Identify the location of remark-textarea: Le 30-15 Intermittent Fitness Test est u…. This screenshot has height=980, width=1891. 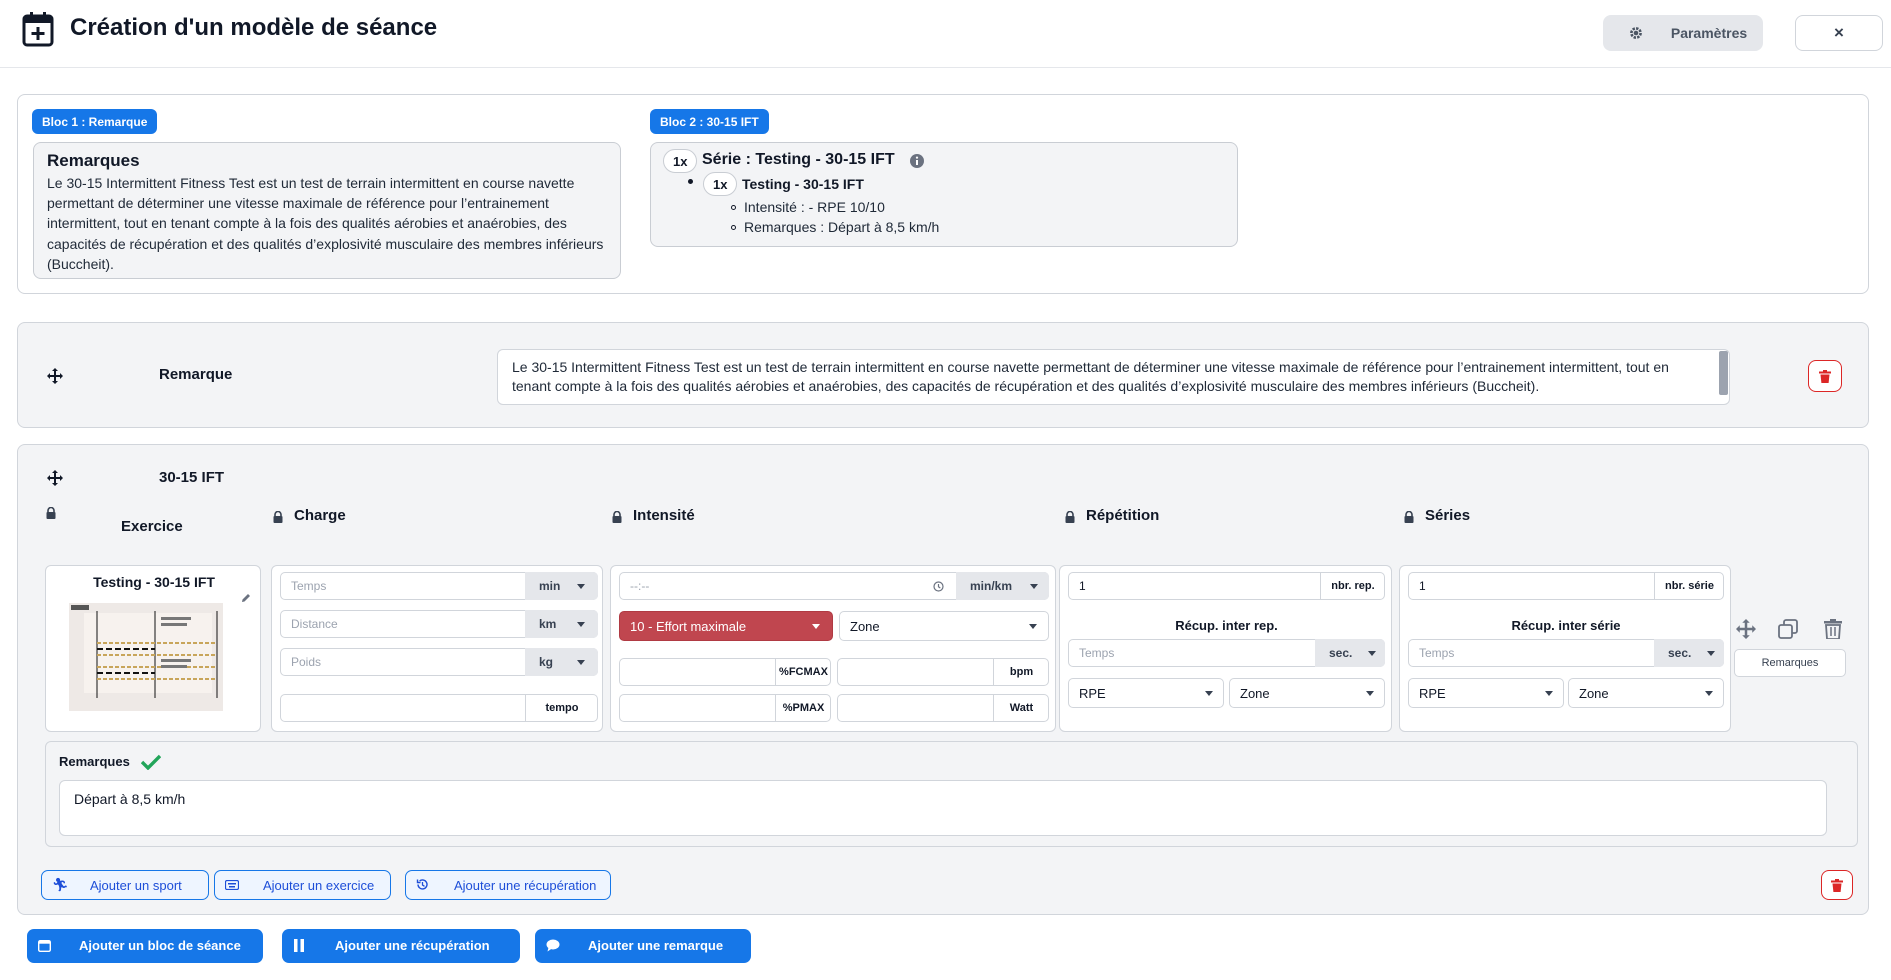
(1113, 377).